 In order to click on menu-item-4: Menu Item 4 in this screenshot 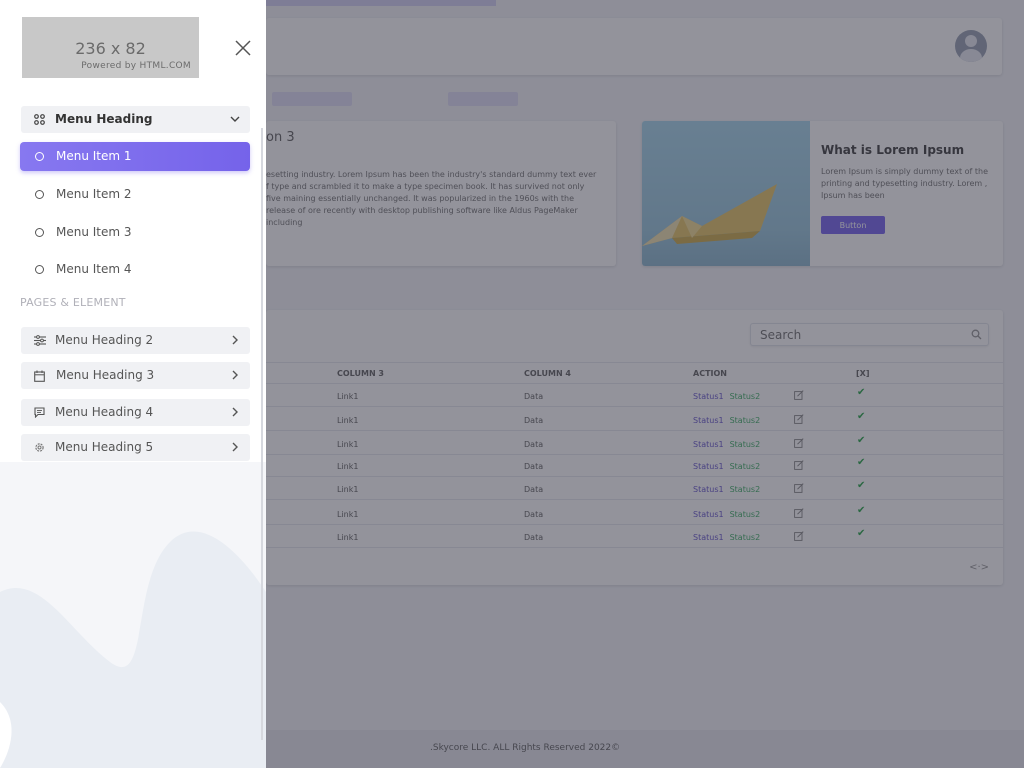, I will do `click(135, 269)`.